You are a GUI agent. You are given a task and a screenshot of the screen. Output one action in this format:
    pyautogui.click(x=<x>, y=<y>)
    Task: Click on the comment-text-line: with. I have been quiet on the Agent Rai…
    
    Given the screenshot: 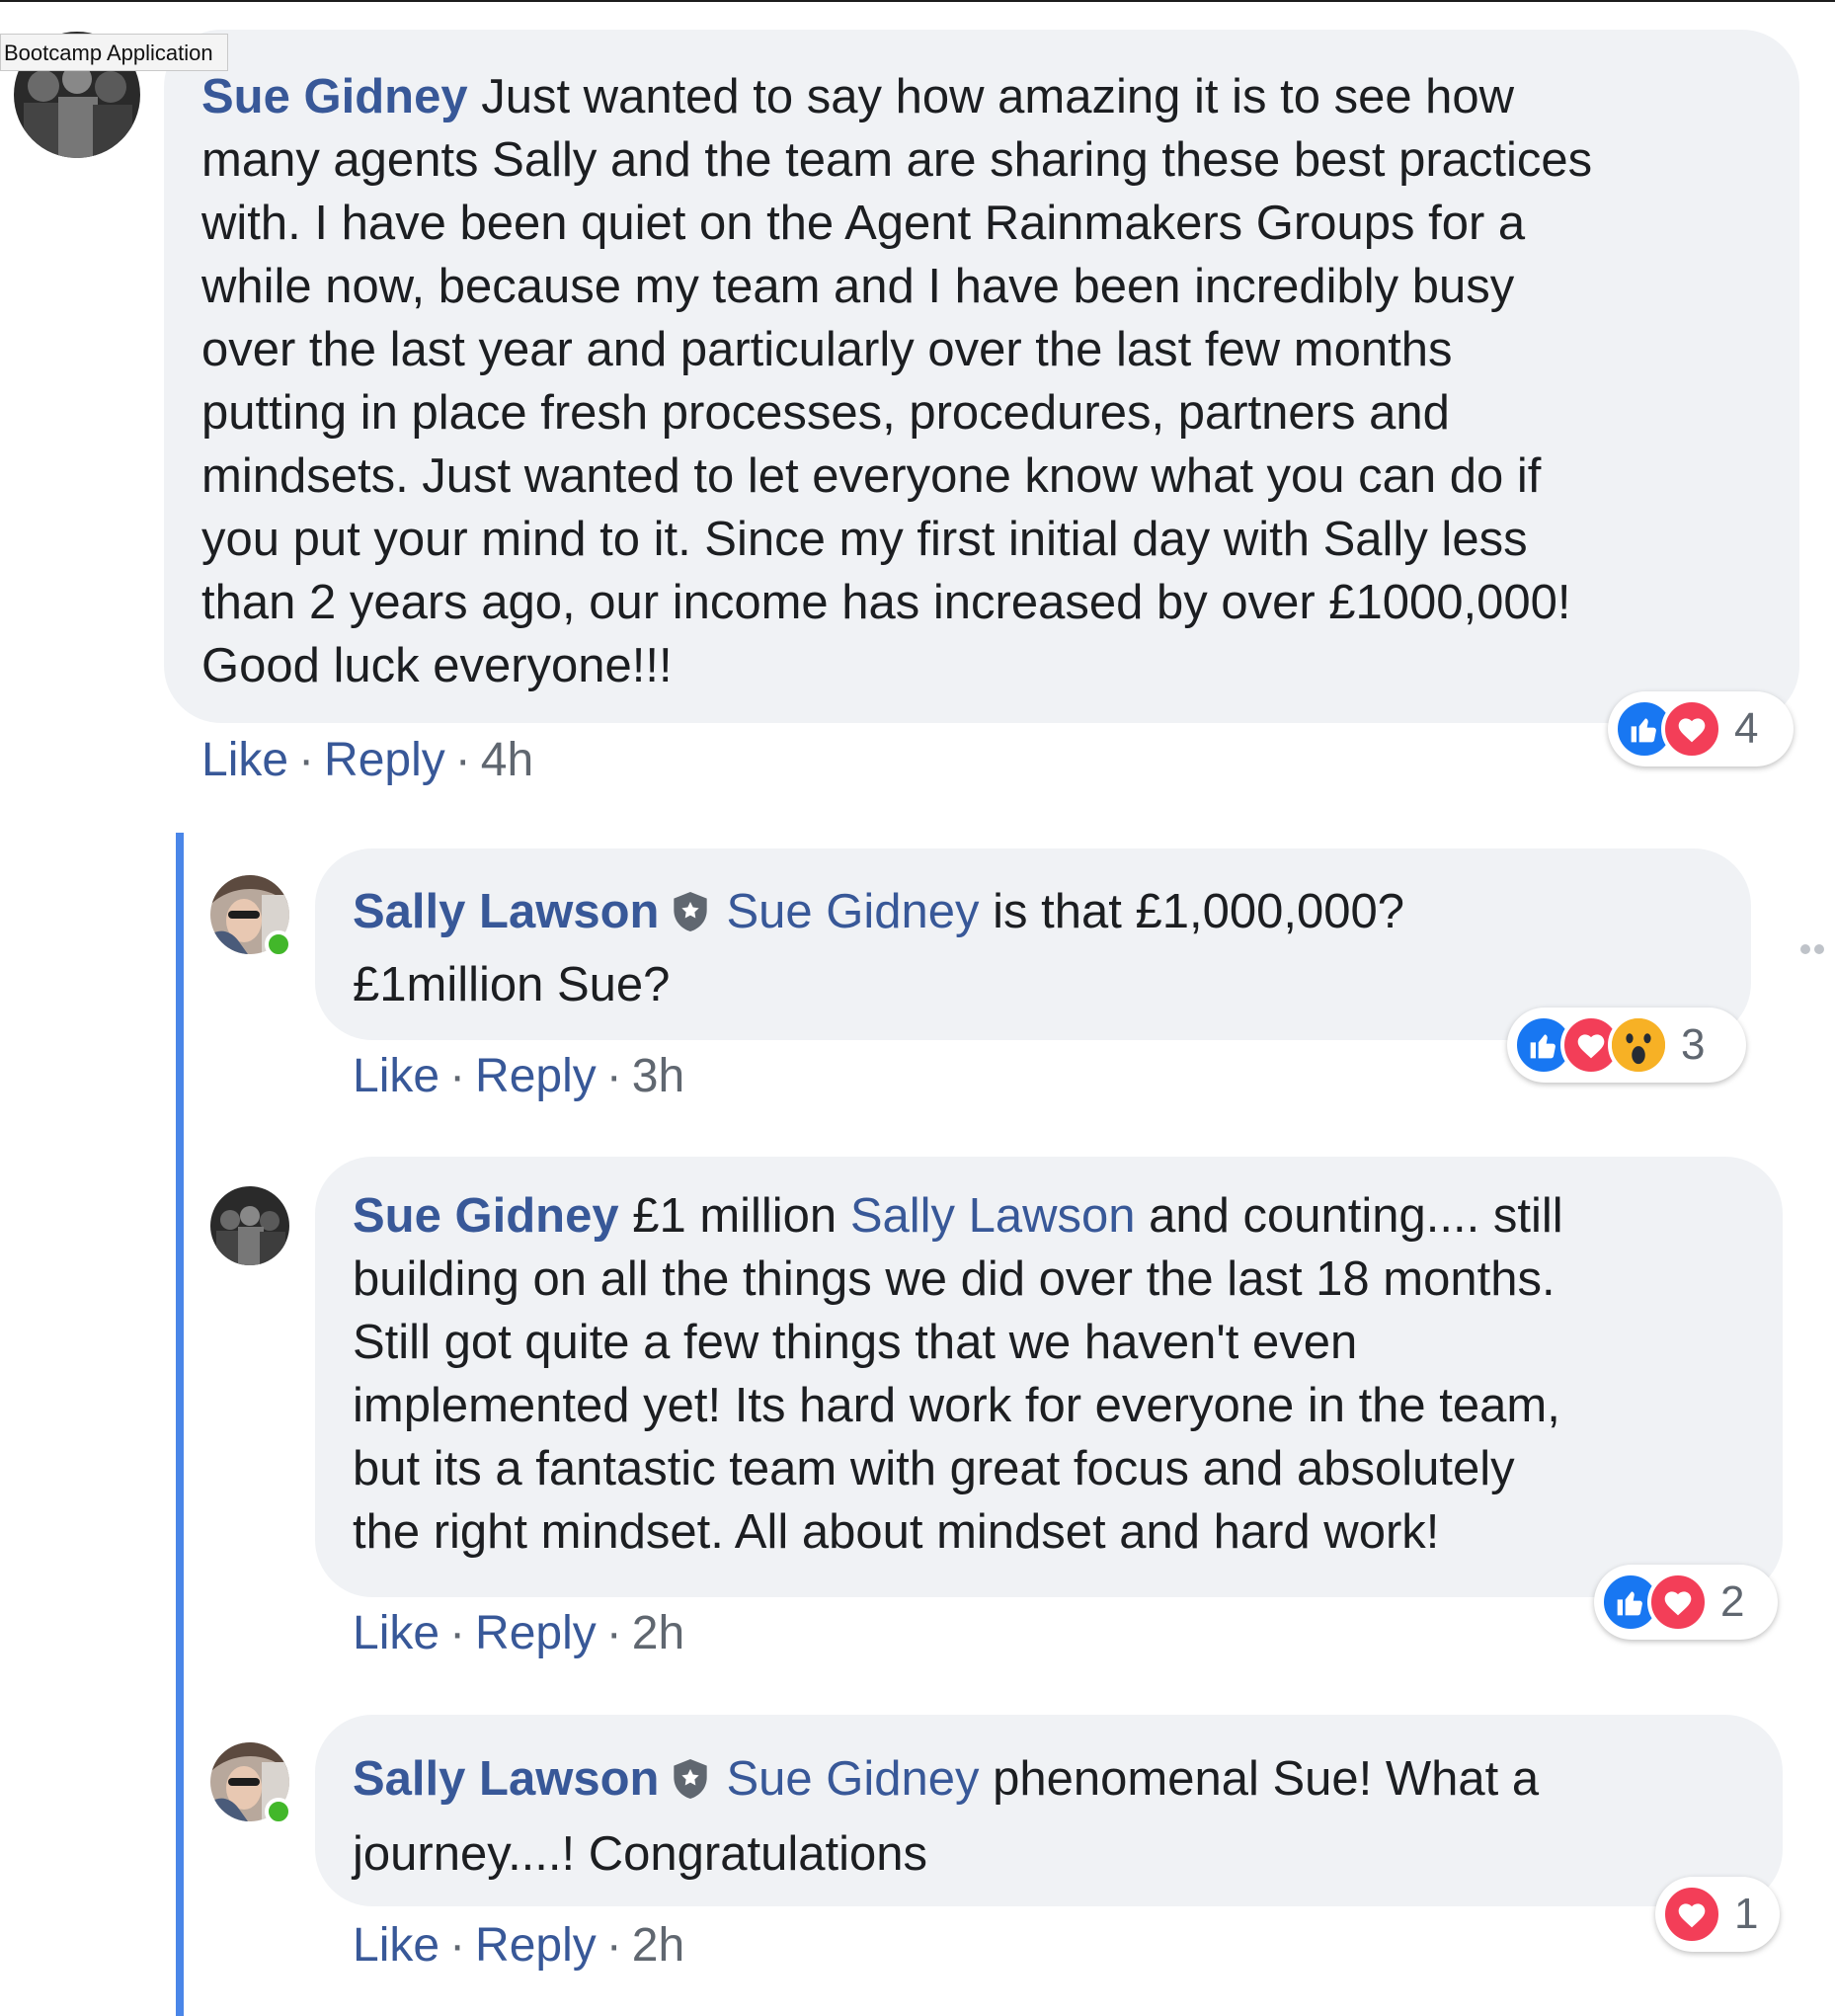 What is the action you would take?
    pyautogui.click(x=864, y=224)
    